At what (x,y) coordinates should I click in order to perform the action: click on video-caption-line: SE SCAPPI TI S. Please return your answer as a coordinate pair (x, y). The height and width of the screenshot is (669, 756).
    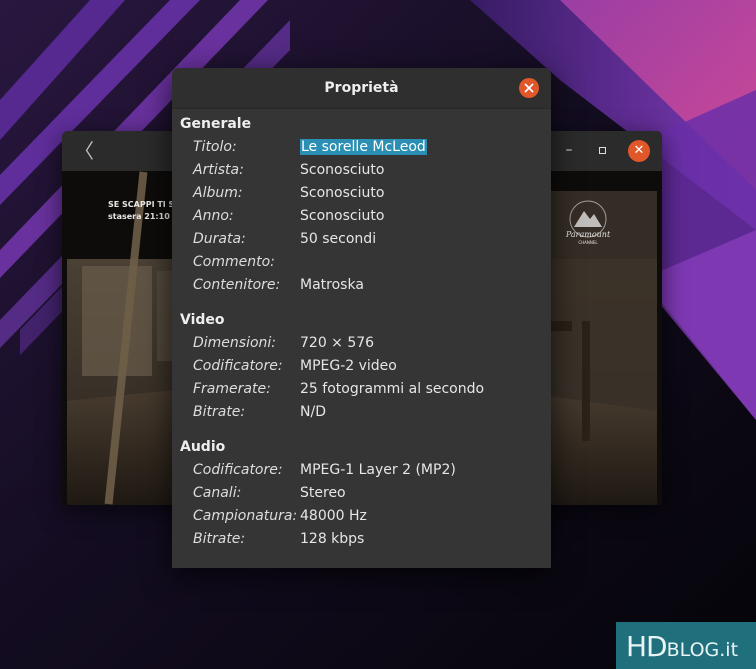
    Looking at the image, I should click on (141, 204).